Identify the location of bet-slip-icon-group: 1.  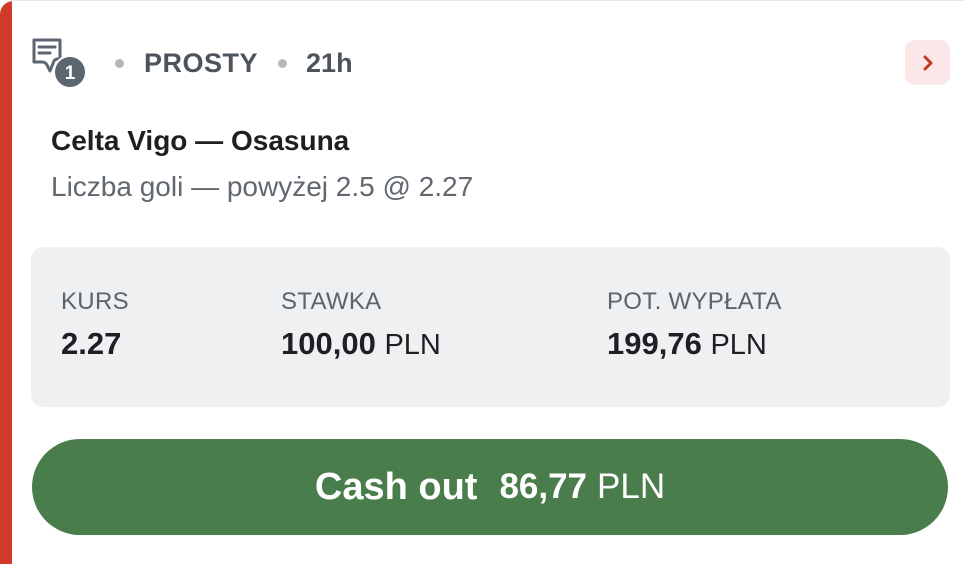
(58, 63).